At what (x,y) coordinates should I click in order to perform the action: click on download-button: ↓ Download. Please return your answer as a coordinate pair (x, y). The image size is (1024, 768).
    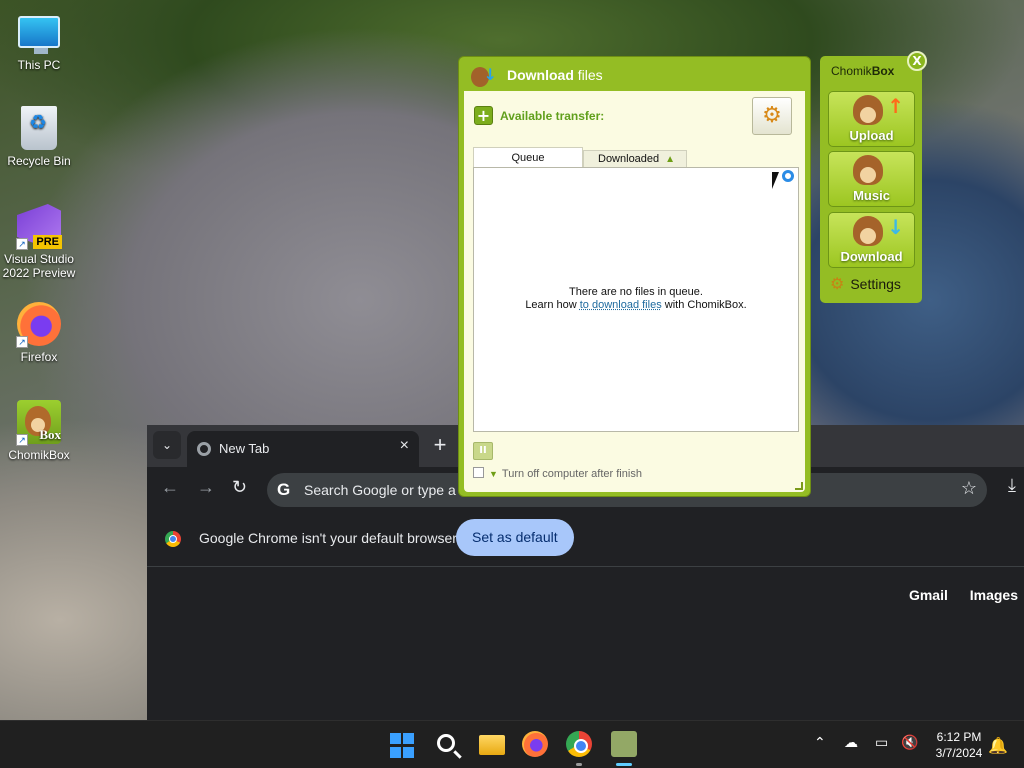
    Looking at the image, I should click on (871, 240).